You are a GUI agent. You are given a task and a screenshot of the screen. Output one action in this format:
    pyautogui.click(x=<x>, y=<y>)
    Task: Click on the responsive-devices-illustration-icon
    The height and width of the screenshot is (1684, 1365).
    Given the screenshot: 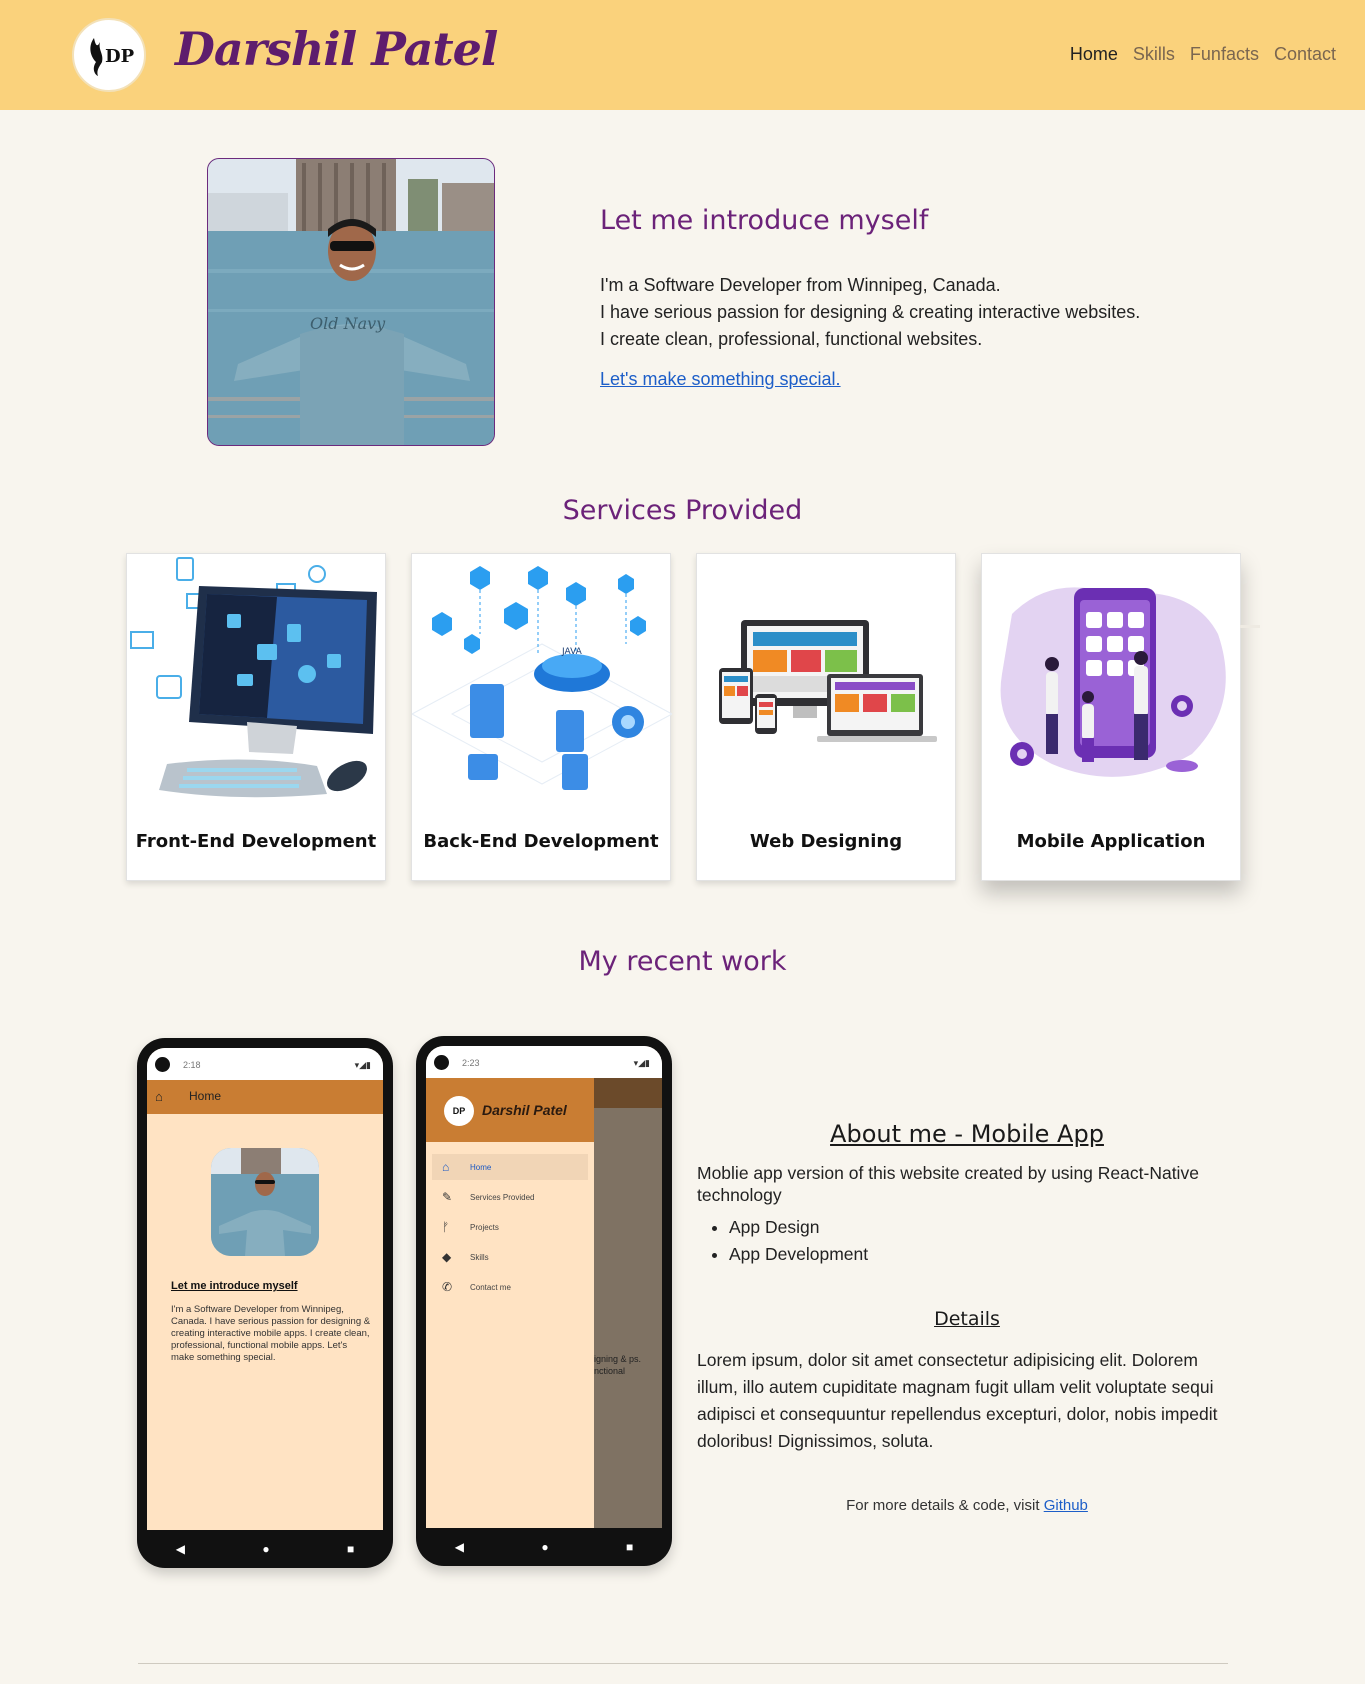 What is the action you would take?
    pyautogui.click(x=827, y=684)
    